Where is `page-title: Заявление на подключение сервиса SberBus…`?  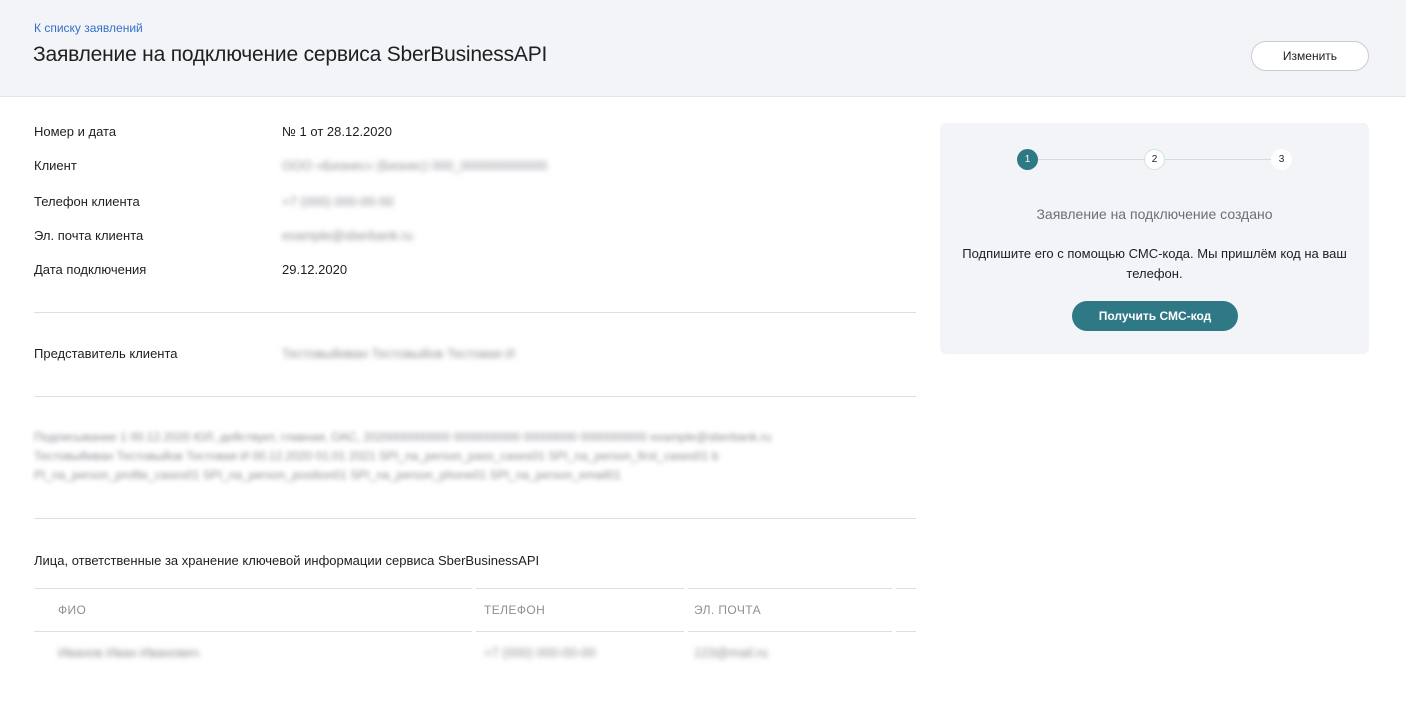
page-title: Заявление на подключение сервиса SberBus… is located at coordinates (290, 54).